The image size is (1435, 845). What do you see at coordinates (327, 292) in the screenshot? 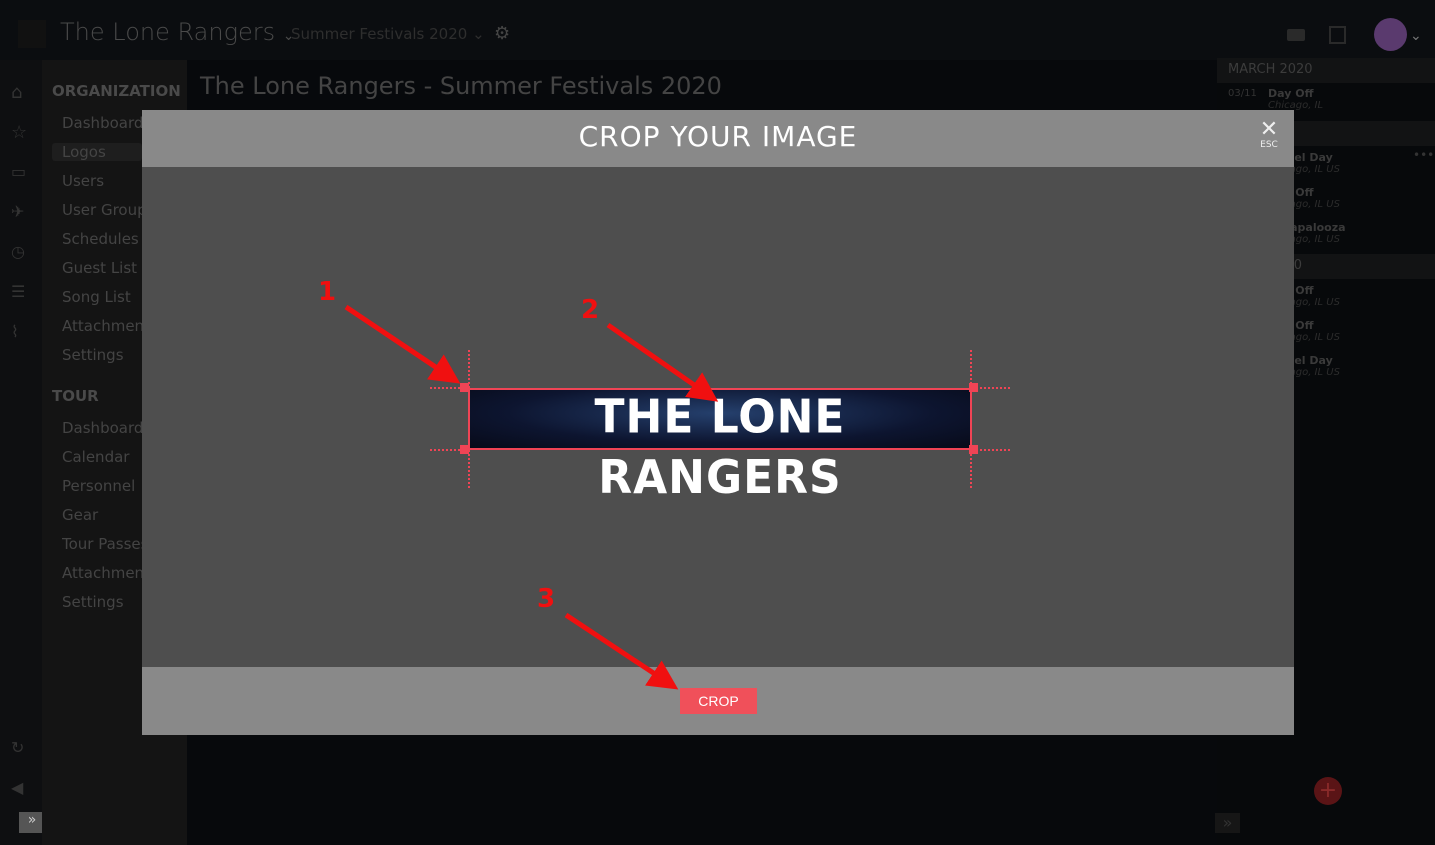
I see `annotation-1: 1` at bounding box center [327, 292].